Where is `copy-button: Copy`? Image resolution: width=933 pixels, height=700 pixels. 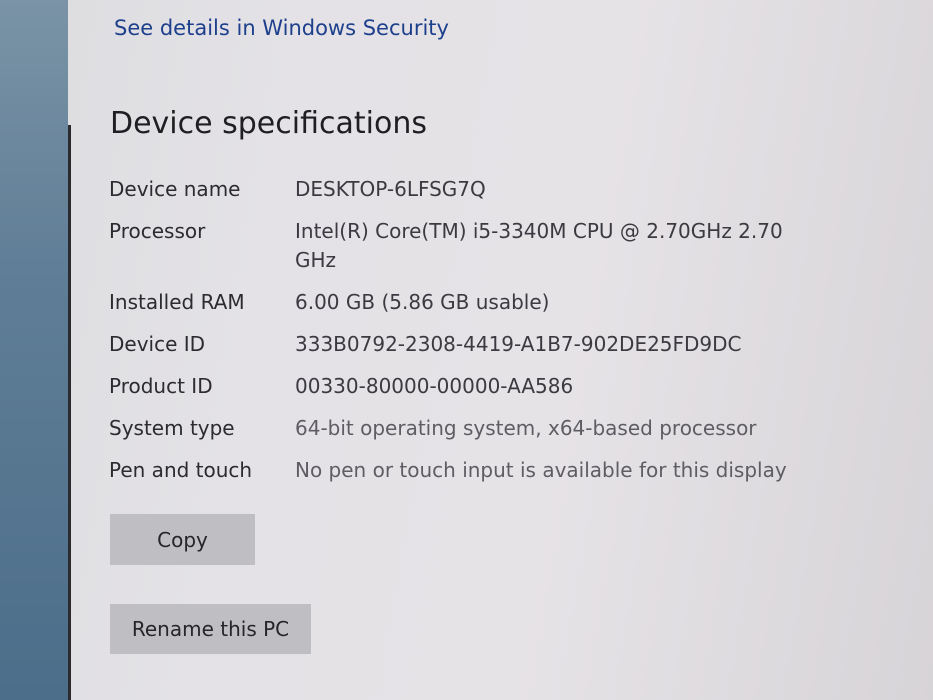
copy-button: Copy is located at coordinates (182, 539).